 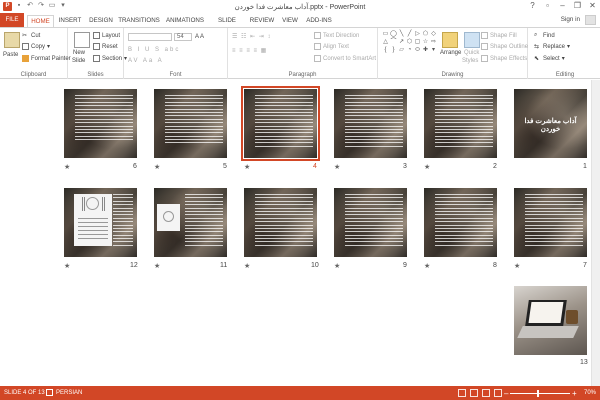 What do you see at coordinates (12, 40) in the screenshot?
I see `paste-icon` at bounding box center [12, 40].